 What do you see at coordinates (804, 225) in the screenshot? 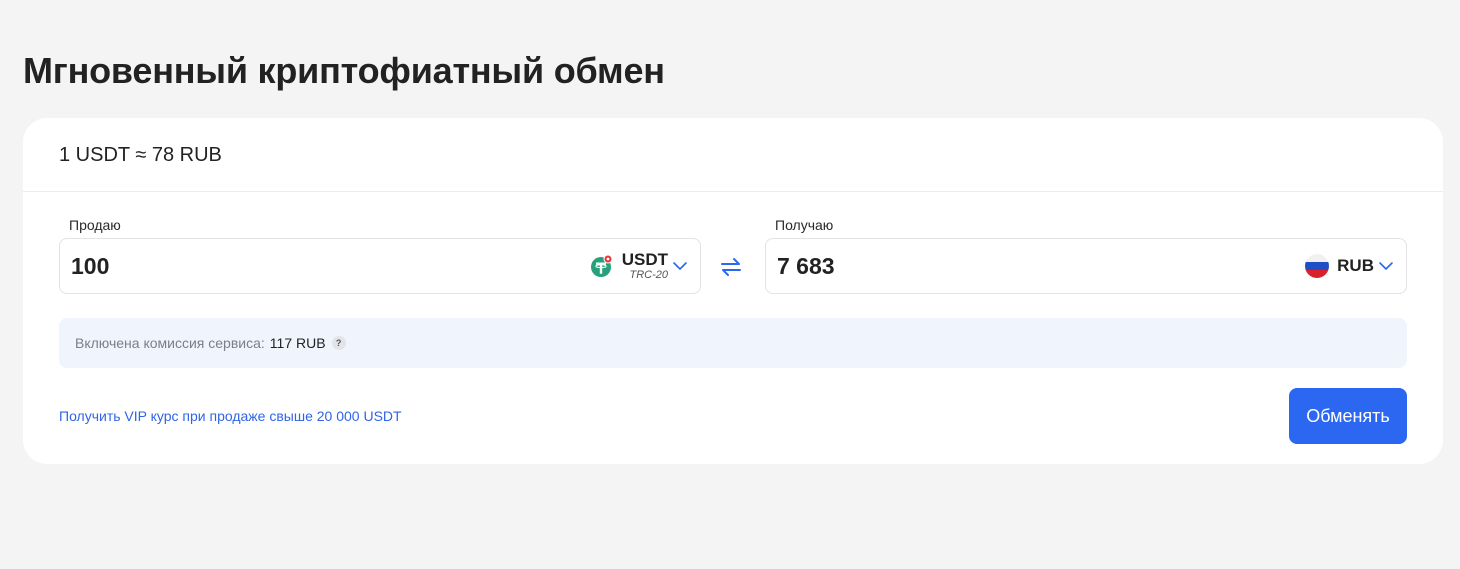
I see `receive-label: Получаю` at bounding box center [804, 225].